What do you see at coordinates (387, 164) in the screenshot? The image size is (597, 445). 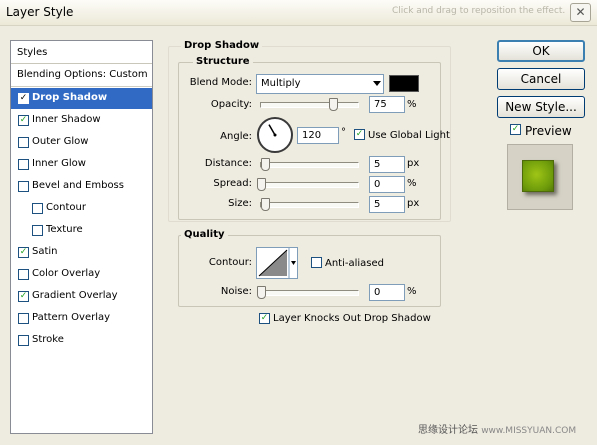 I see `distance-input: 5` at bounding box center [387, 164].